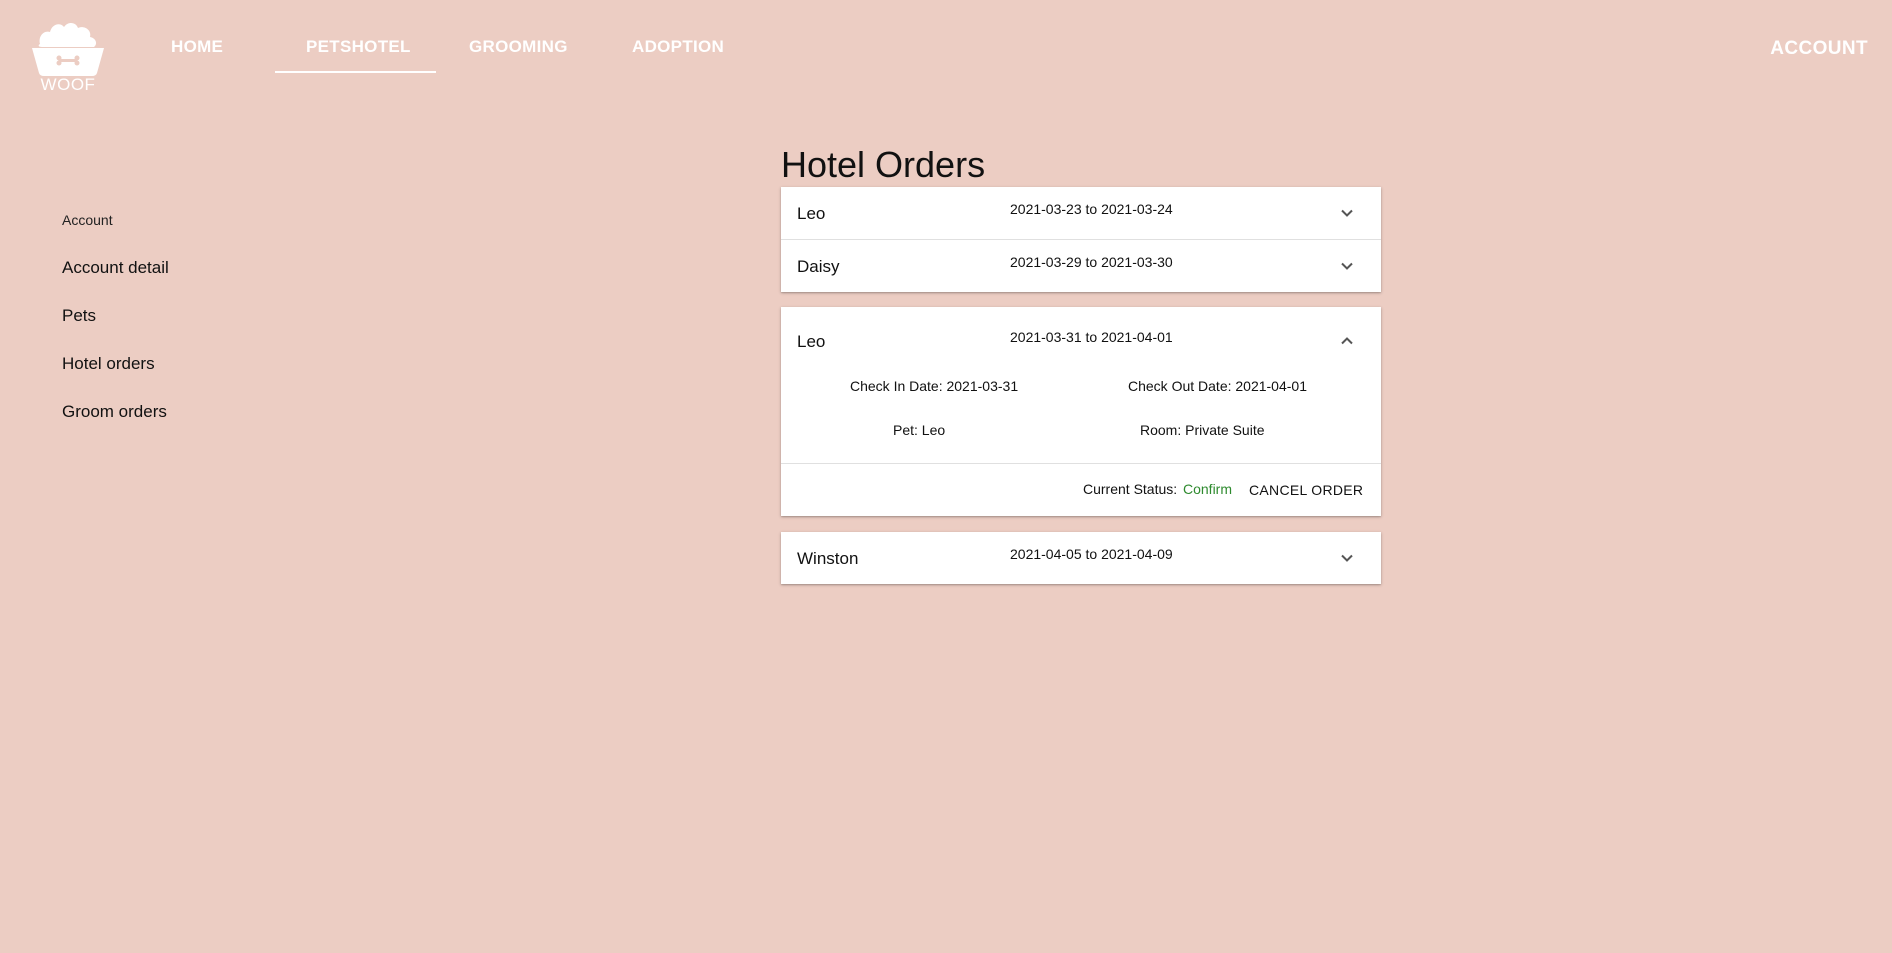 This screenshot has height=953, width=1892. What do you see at coordinates (68, 84) in the screenshot?
I see `logo-text: WOOF` at bounding box center [68, 84].